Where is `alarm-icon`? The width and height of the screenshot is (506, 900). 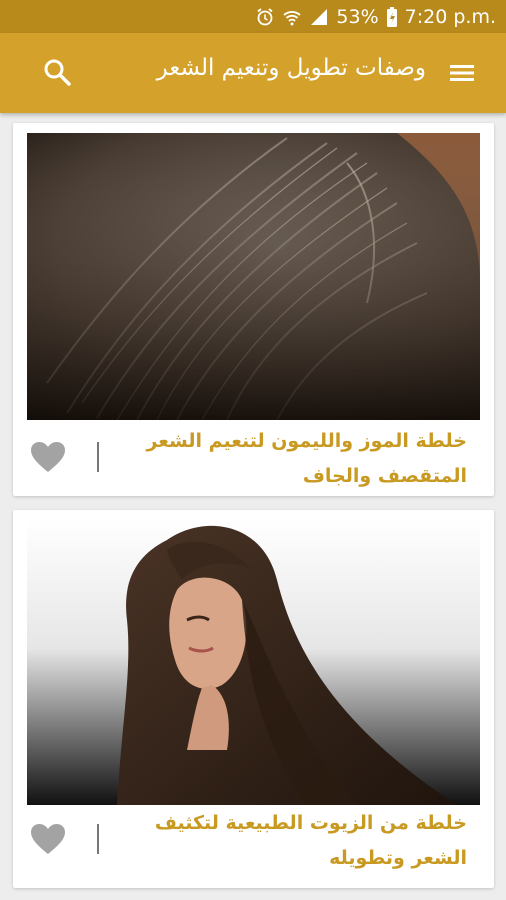 alarm-icon is located at coordinates (265, 17).